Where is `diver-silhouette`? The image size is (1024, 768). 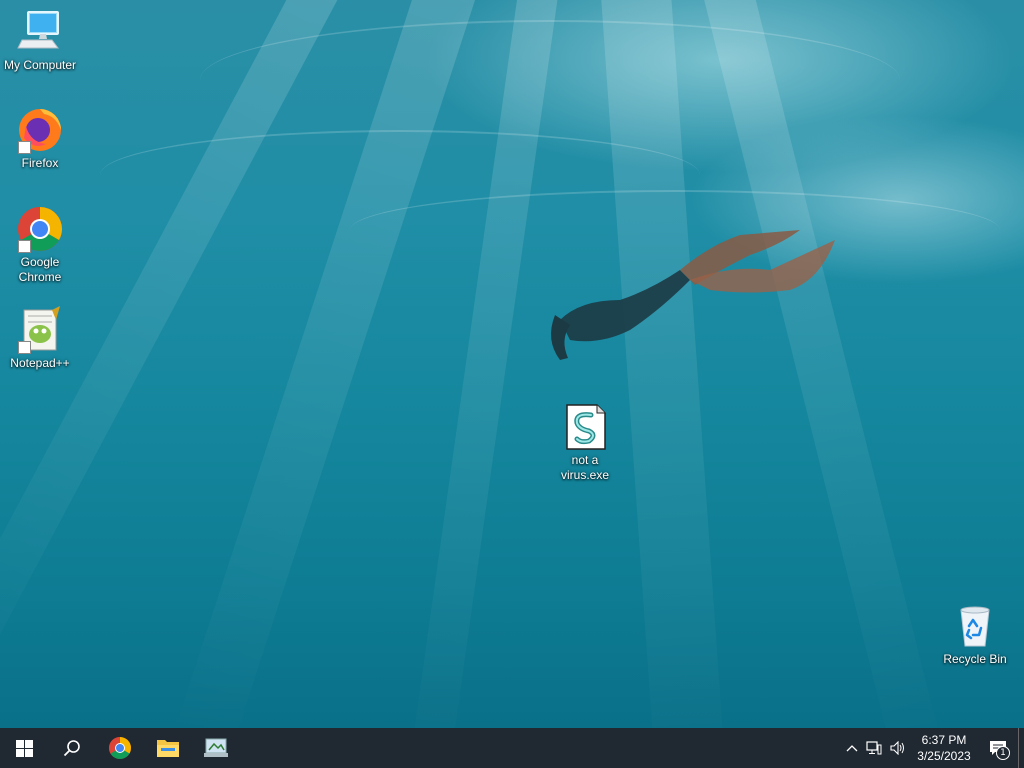 diver-silhouette is located at coordinates (693, 295).